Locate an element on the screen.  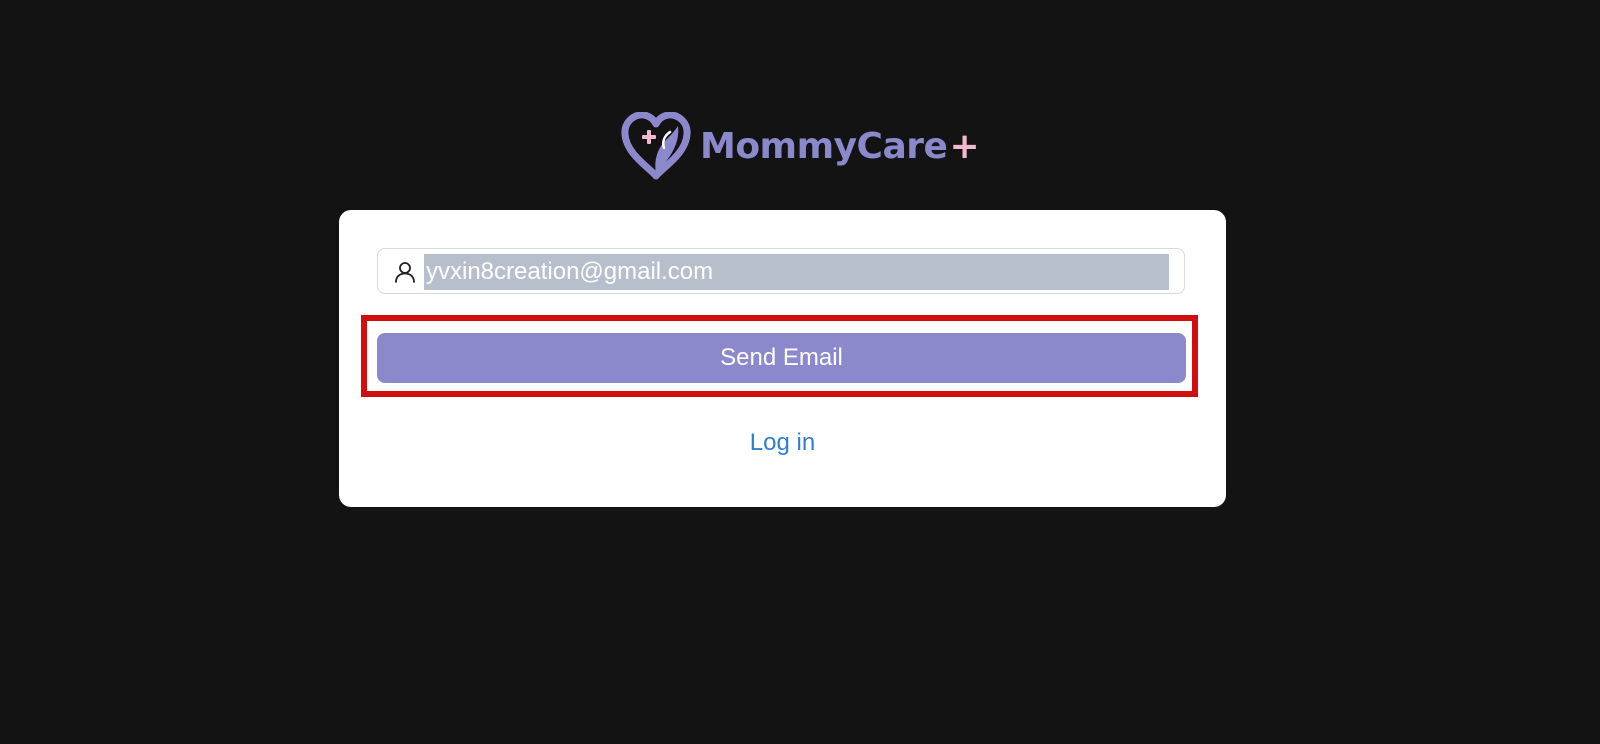
email-field-wrapper is located at coordinates (781, 271).